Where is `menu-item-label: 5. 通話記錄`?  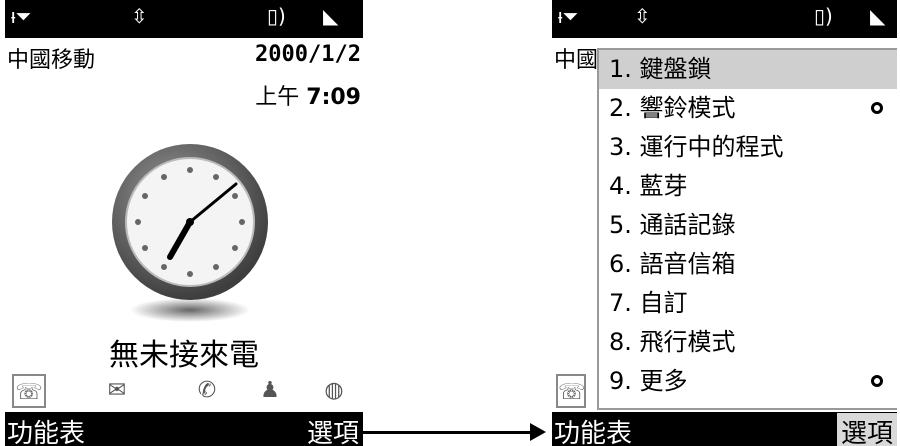 menu-item-label: 5. 通話記錄 is located at coordinates (672, 225).